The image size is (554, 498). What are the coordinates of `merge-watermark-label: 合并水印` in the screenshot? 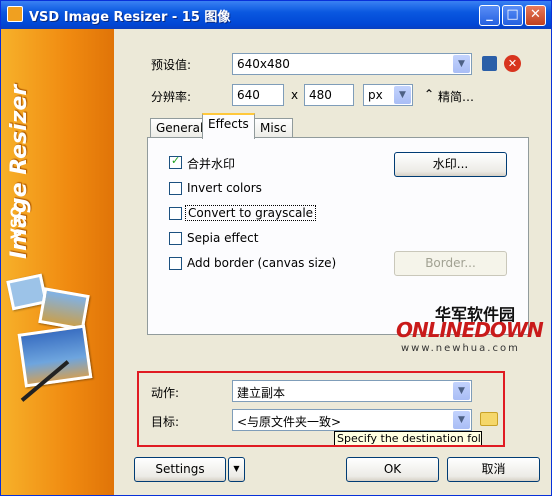 It's located at (211, 164).